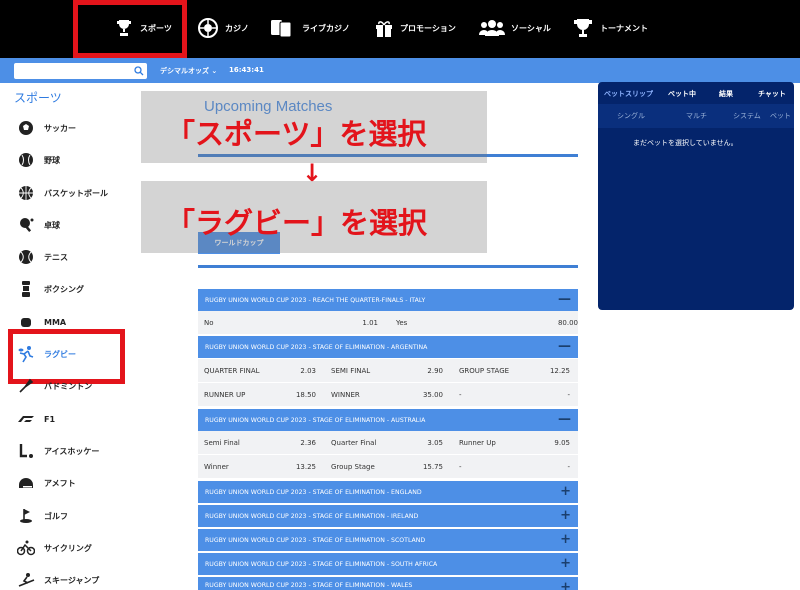 The image size is (800, 590). Describe the element at coordinates (80, 71) in the screenshot. I see `search-input` at that location.